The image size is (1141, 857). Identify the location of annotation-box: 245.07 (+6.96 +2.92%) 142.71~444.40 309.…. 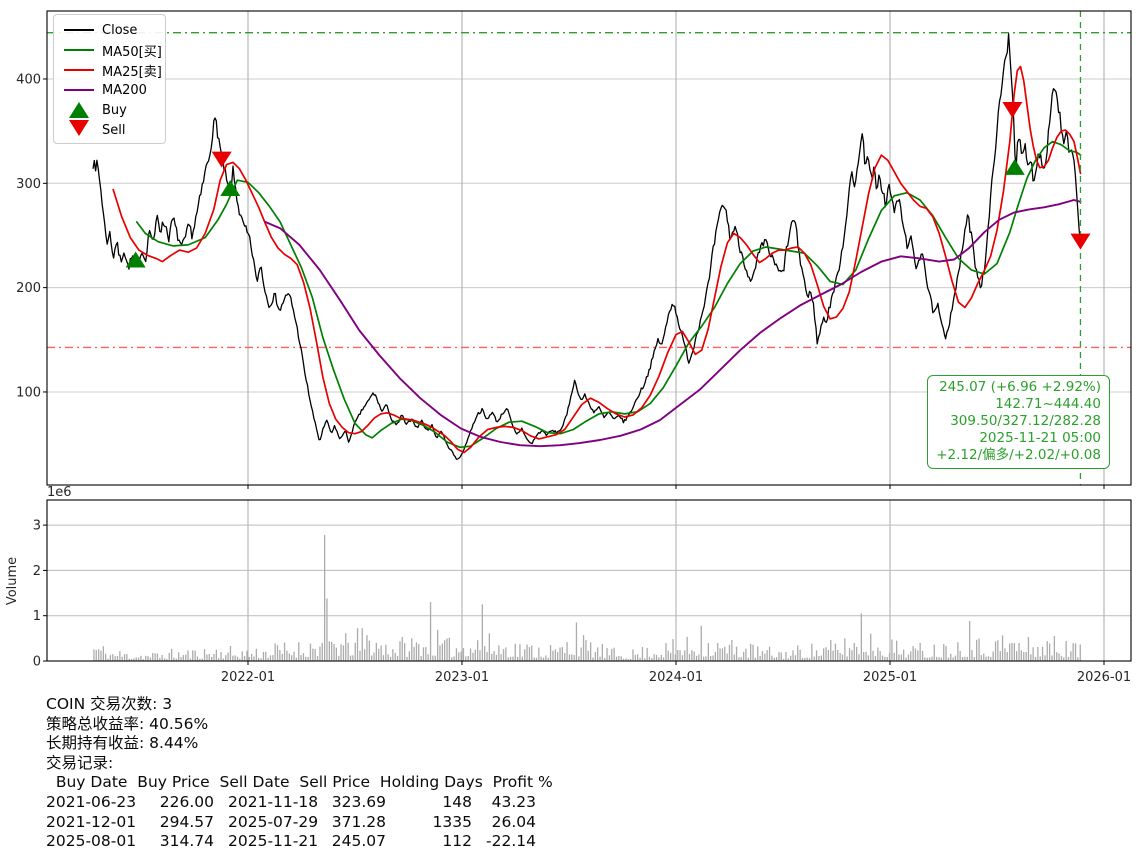
(1018, 422).